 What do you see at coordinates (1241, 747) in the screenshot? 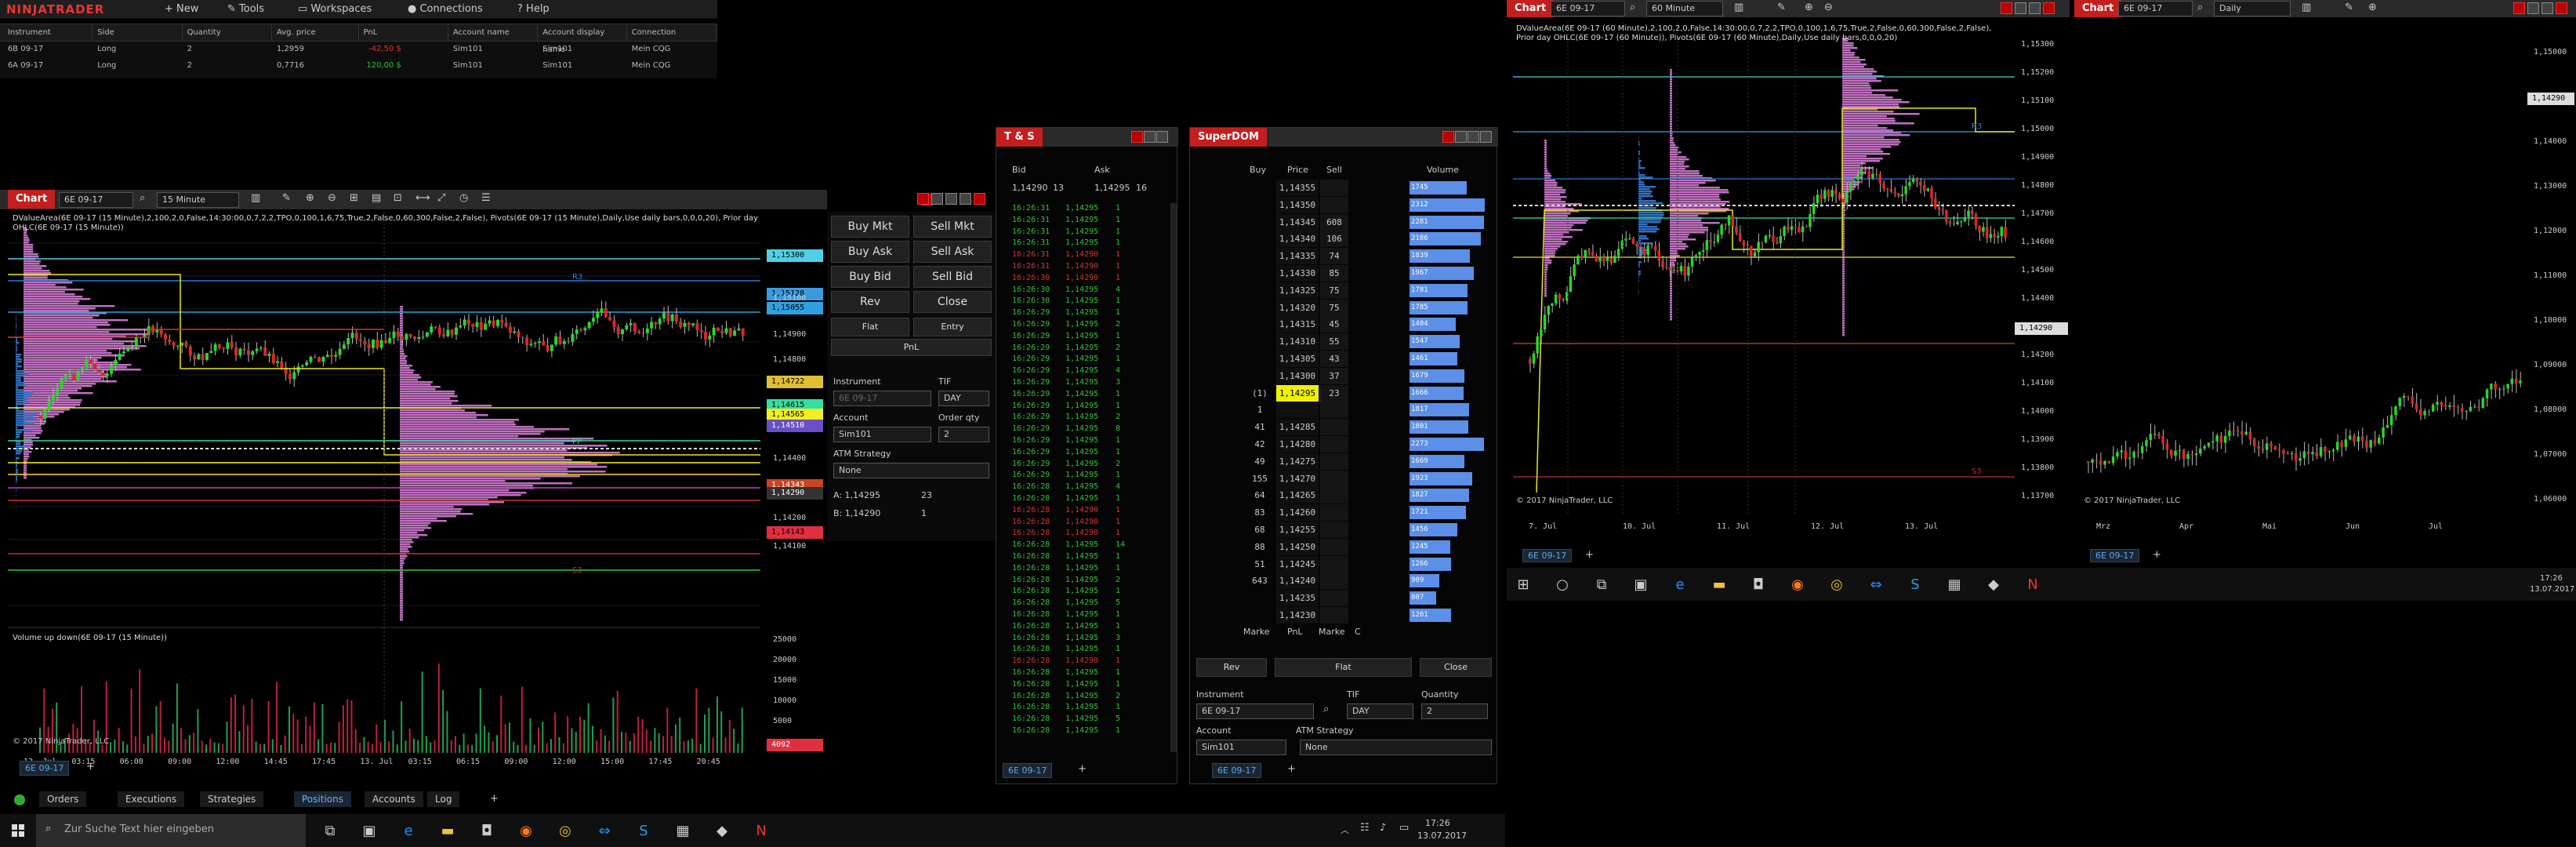
I see `dom-account-select: Sim101` at bounding box center [1241, 747].